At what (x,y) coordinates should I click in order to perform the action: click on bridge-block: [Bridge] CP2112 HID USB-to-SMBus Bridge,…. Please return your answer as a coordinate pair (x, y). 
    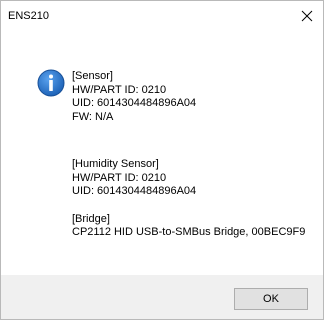
    Looking at the image, I should click on (194, 226).